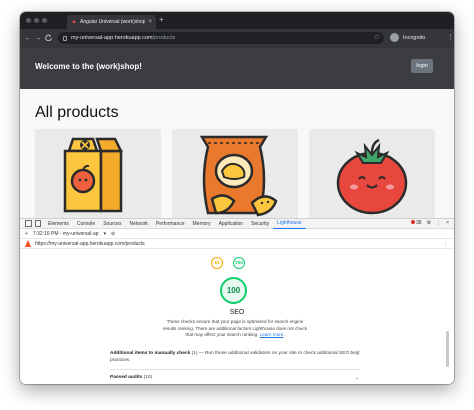 This screenshot has height=410, width=474. I want to click on tab-strip: ▲ Angular Universal (work)shop × +, so click(237, 20).